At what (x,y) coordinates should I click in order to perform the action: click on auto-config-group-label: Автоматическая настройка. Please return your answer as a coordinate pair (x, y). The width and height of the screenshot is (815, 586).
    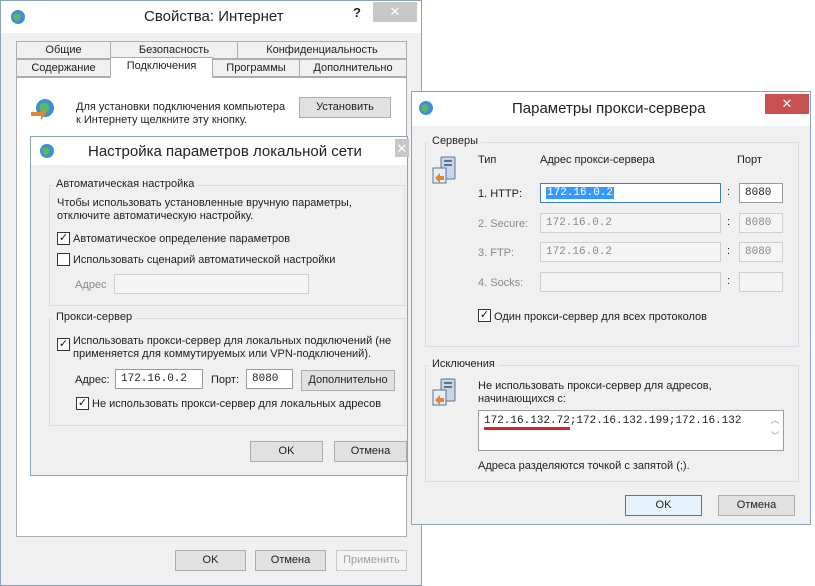
    Looking at the image, I should click on (125, 184).